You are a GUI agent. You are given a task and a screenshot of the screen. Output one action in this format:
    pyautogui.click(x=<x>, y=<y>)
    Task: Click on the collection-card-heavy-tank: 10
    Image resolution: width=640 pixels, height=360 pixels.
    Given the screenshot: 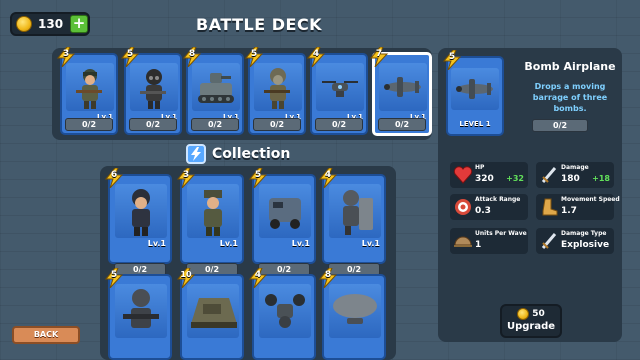 What is the action you would take?
    pyautogui.click(x=210, y=313)
    